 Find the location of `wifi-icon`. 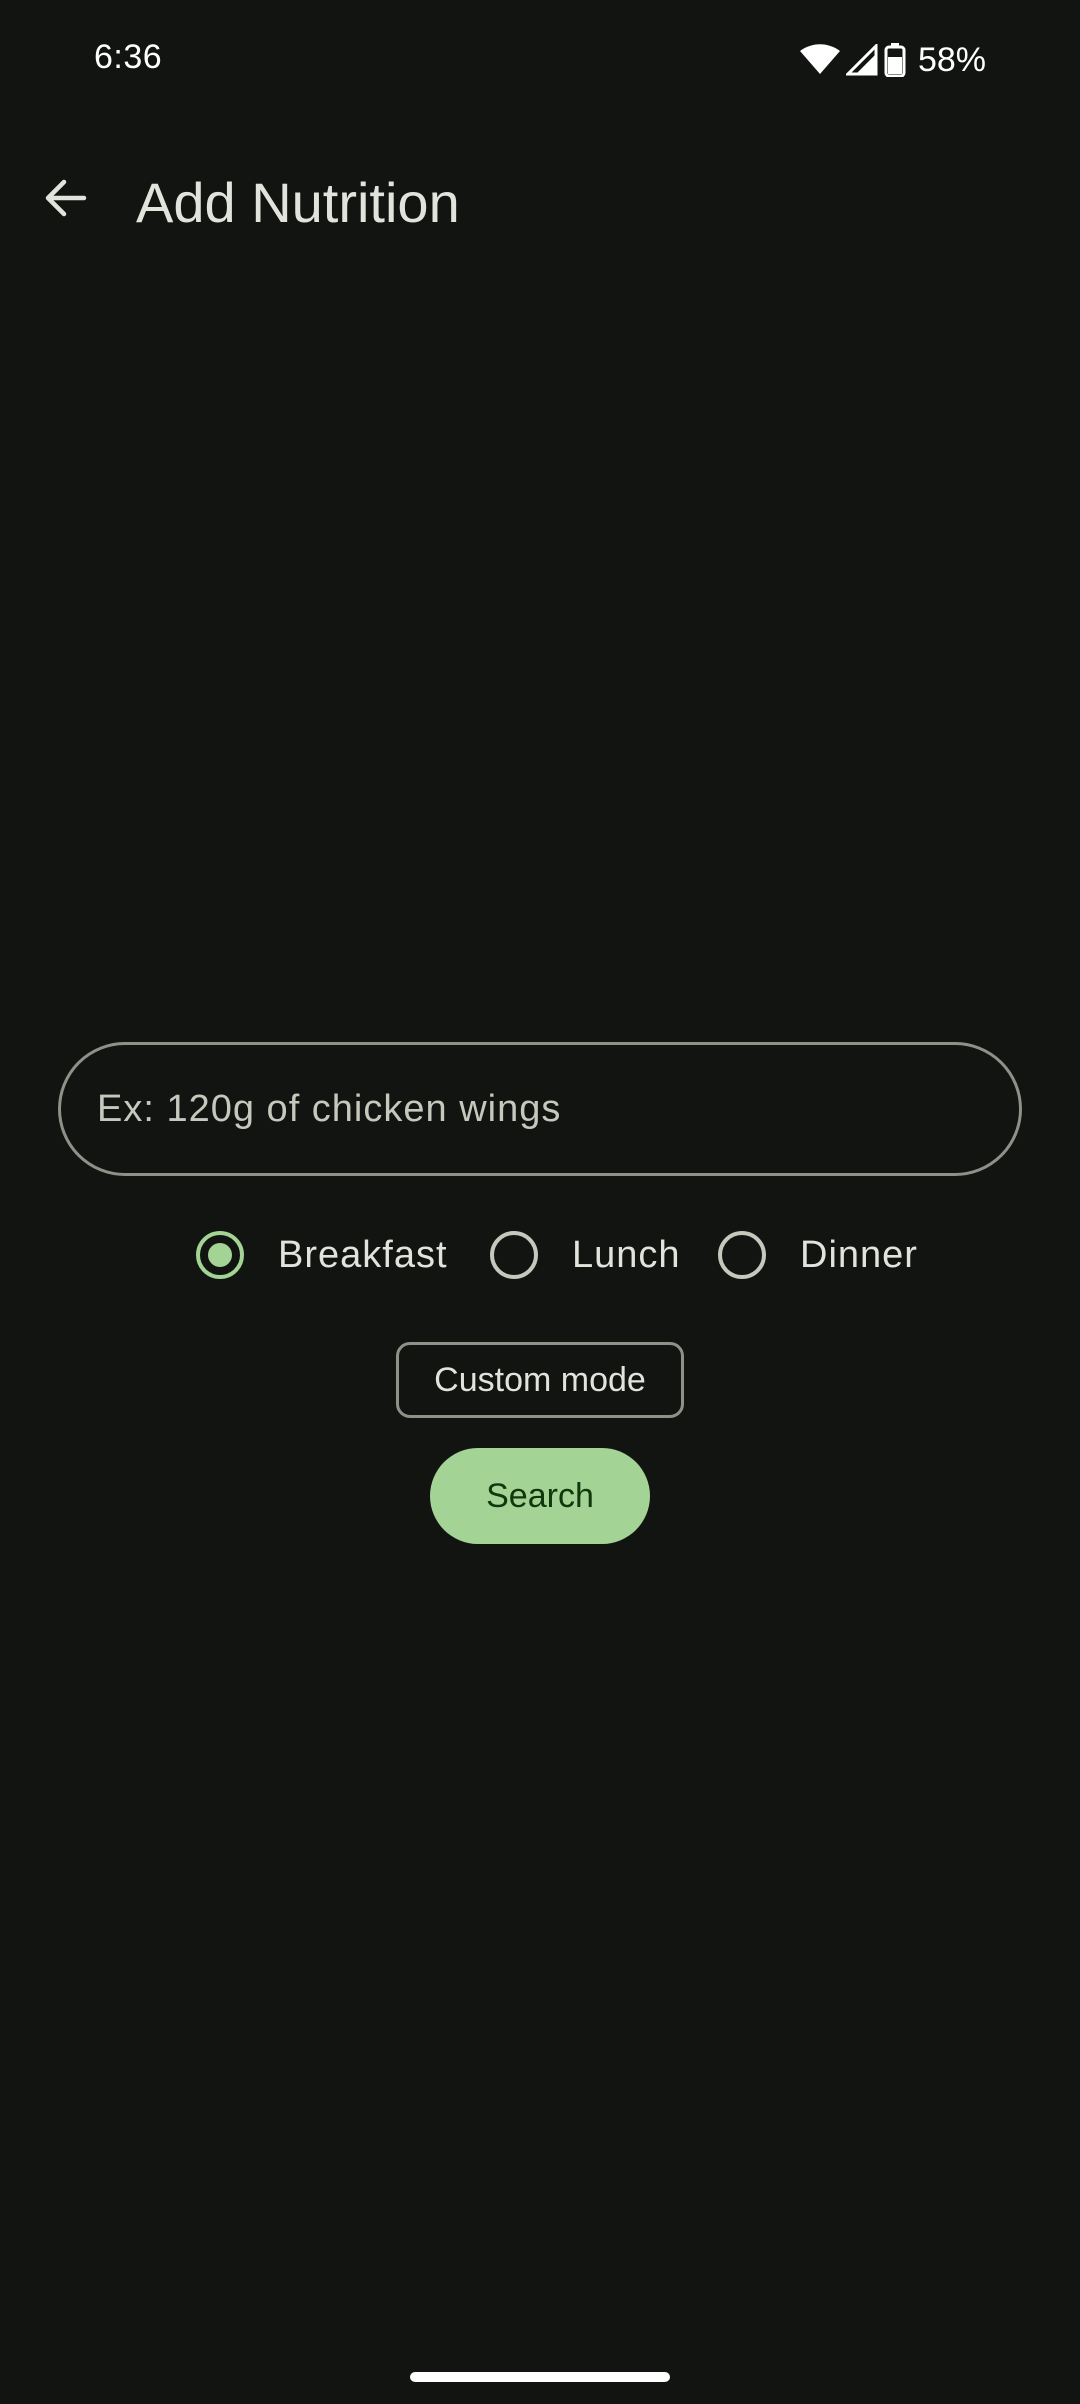

wifi-icon is located at coordinates (819, 60).